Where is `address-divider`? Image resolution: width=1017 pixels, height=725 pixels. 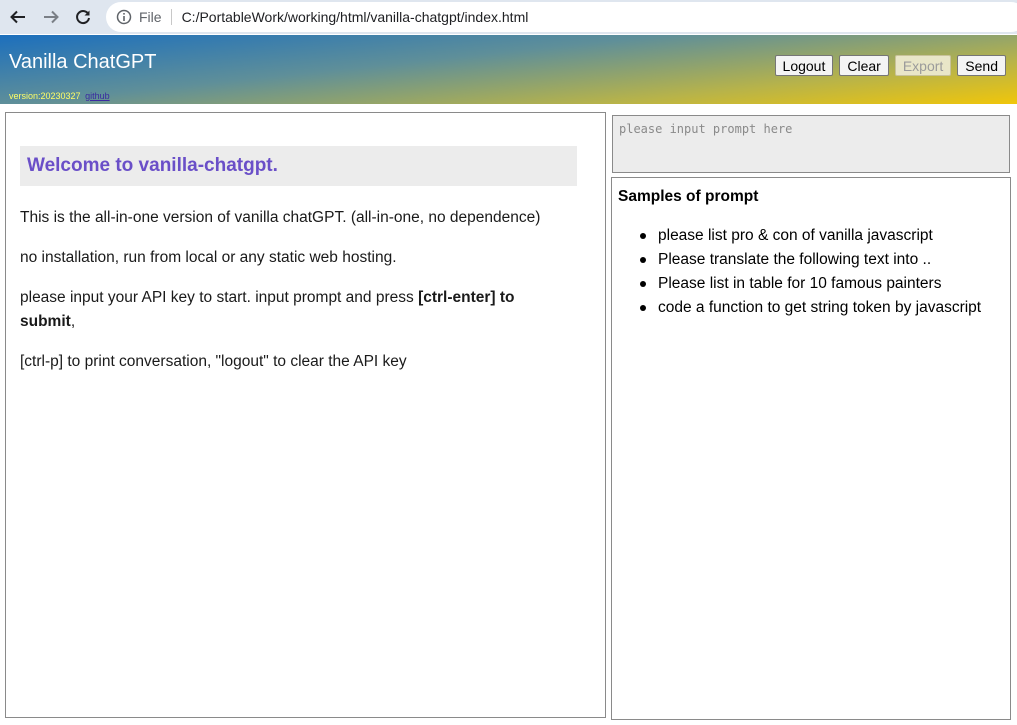
address-divider is located at coordinates (171, 17).